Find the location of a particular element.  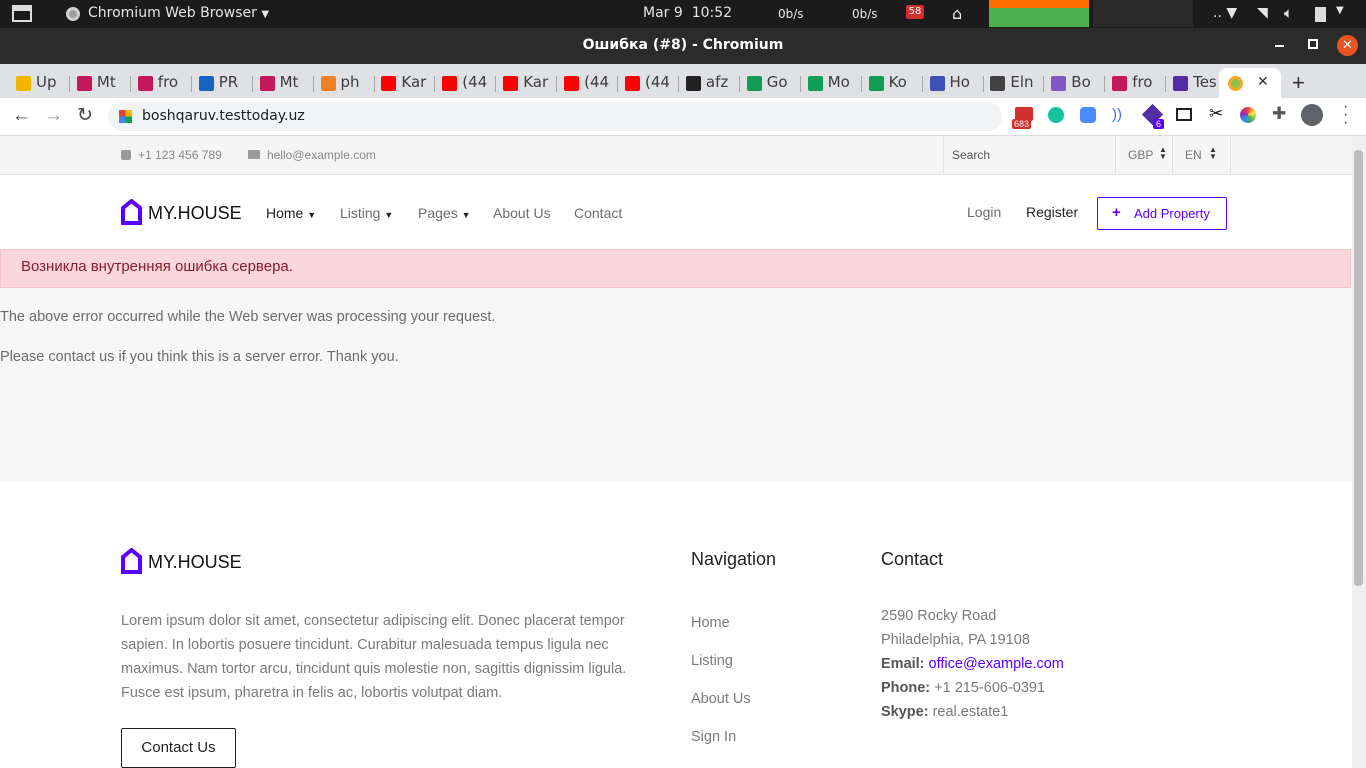

forward-icon: → is located at coordinates (53, 116).